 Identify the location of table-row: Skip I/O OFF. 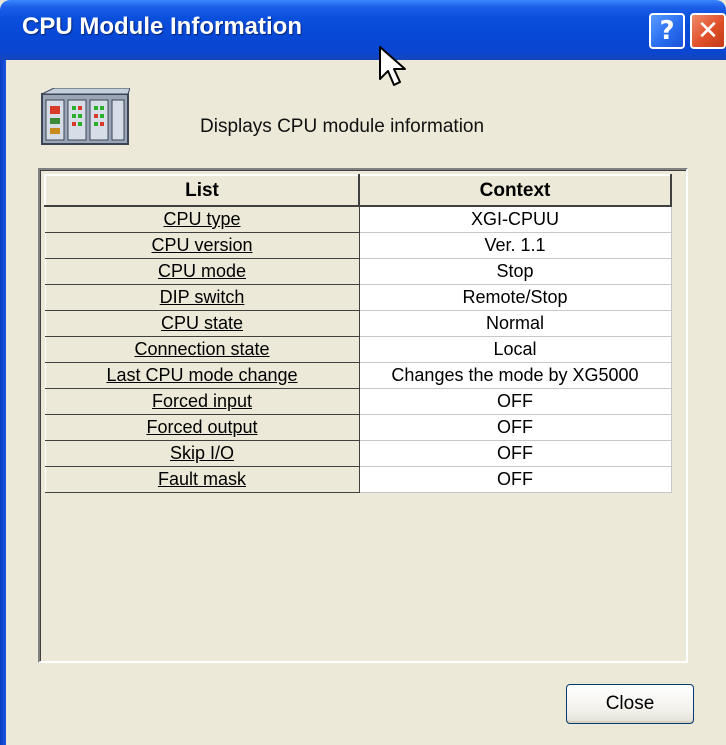
(358, 453).